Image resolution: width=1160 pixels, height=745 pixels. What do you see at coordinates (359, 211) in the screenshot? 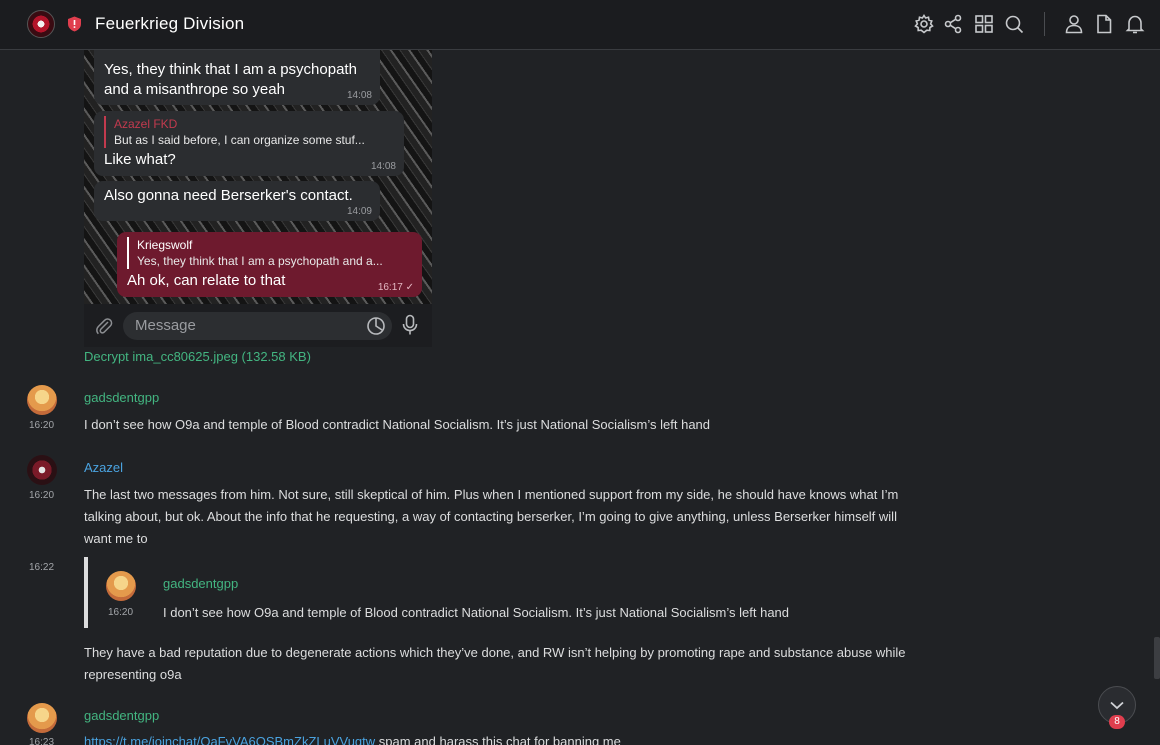
I see `bubble-time: 14:09` at bounding box center [359, 211].